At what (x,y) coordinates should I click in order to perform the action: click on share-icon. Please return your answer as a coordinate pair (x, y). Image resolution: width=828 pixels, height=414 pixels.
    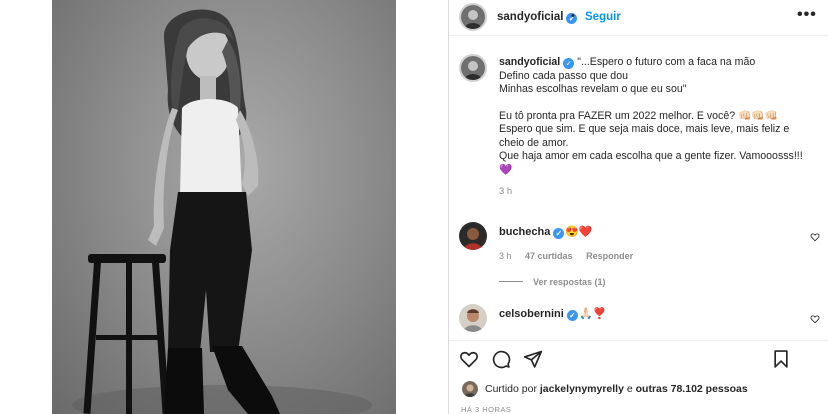
    Looking at the image, I should click on (533, 359).